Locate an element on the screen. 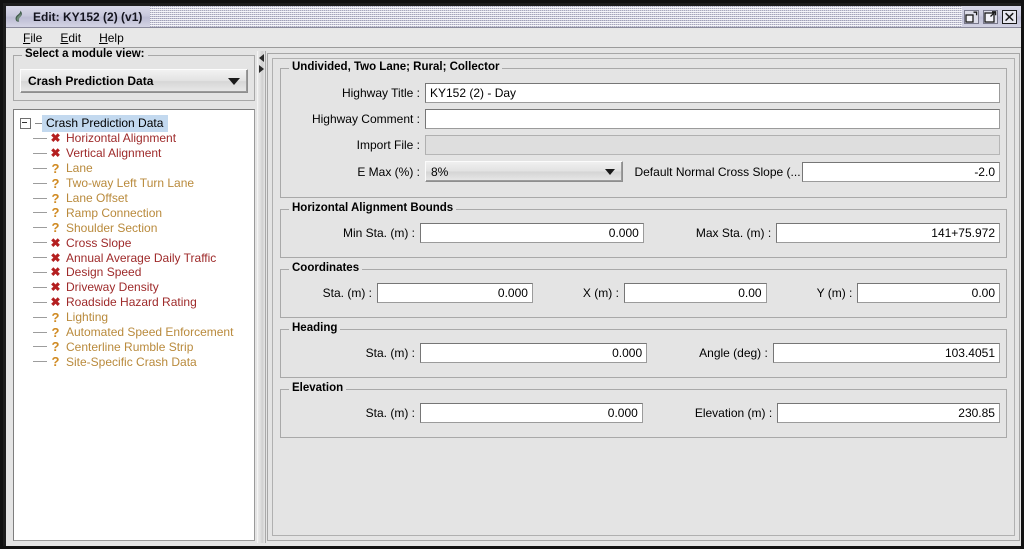  tree-item: ✖ Horizontal Alignment is located at coordinates (134, 138).